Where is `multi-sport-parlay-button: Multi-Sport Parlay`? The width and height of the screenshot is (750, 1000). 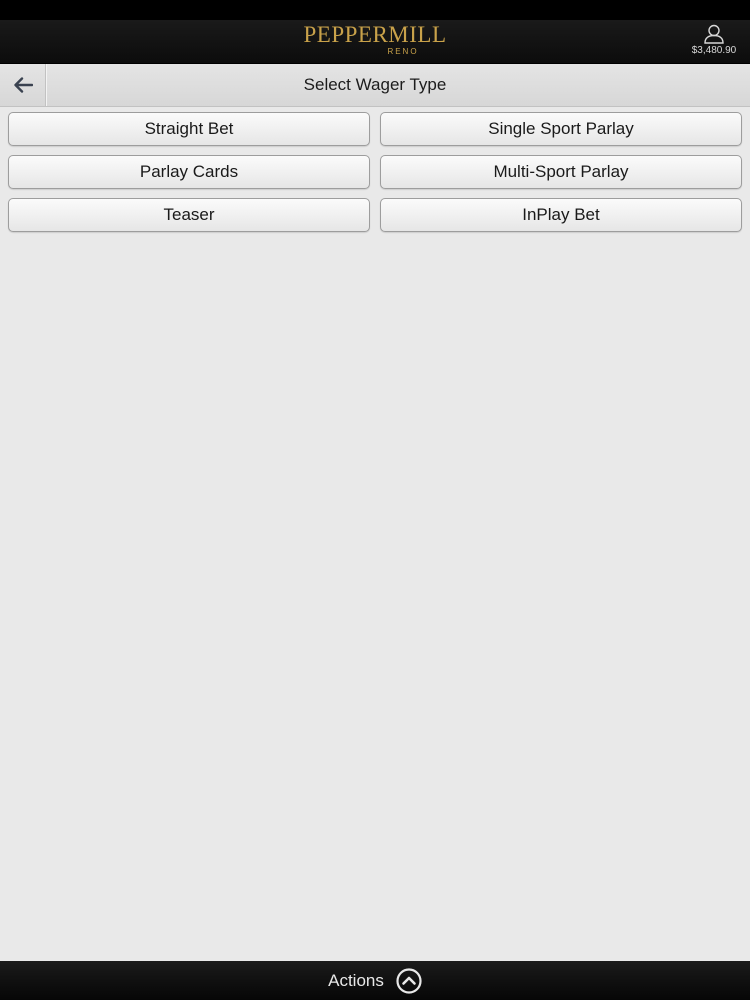 multi-sport-parlay-button: Multi-Sport Parlay is located at coordinates (561, 172).